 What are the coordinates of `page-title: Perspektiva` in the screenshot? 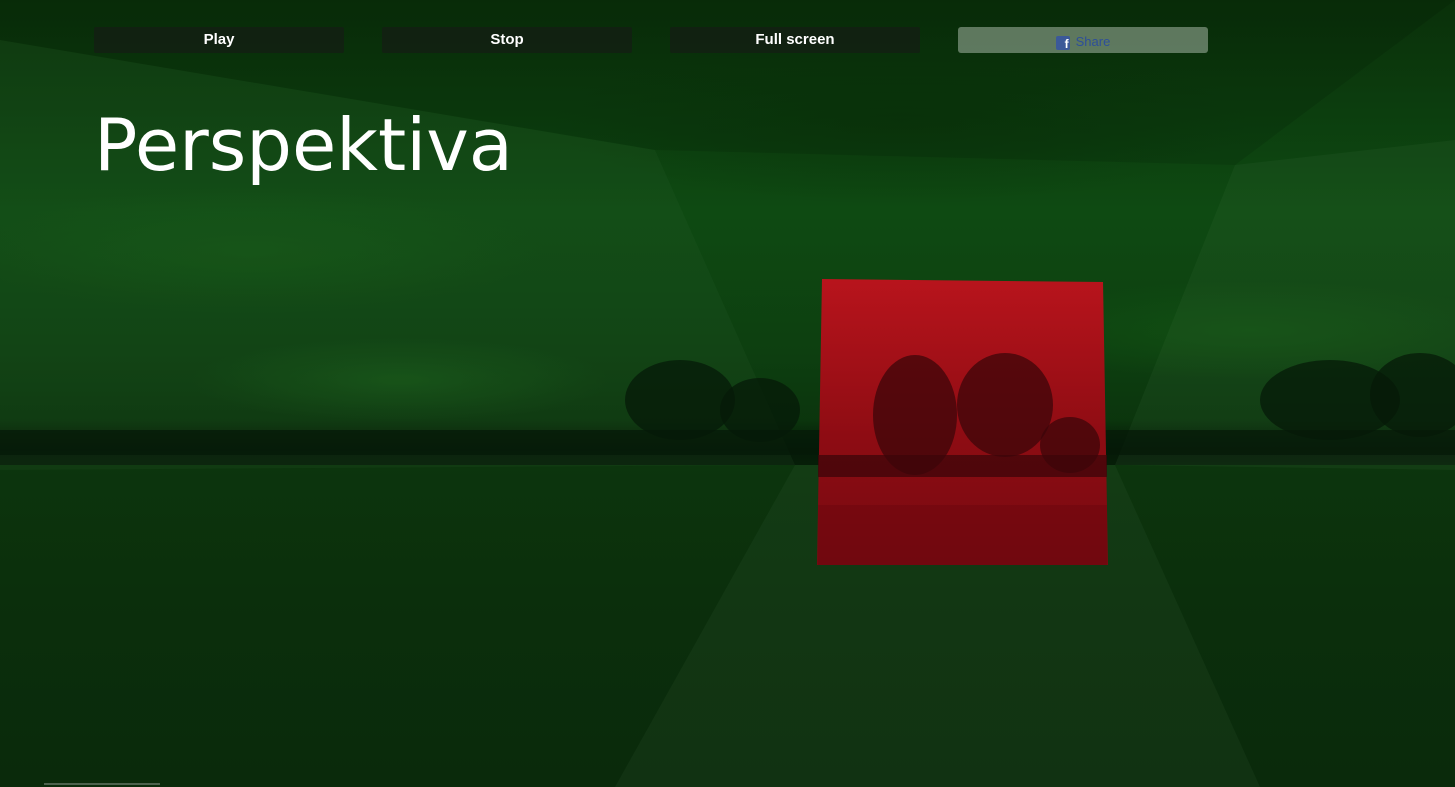 It's located at (303, 145).